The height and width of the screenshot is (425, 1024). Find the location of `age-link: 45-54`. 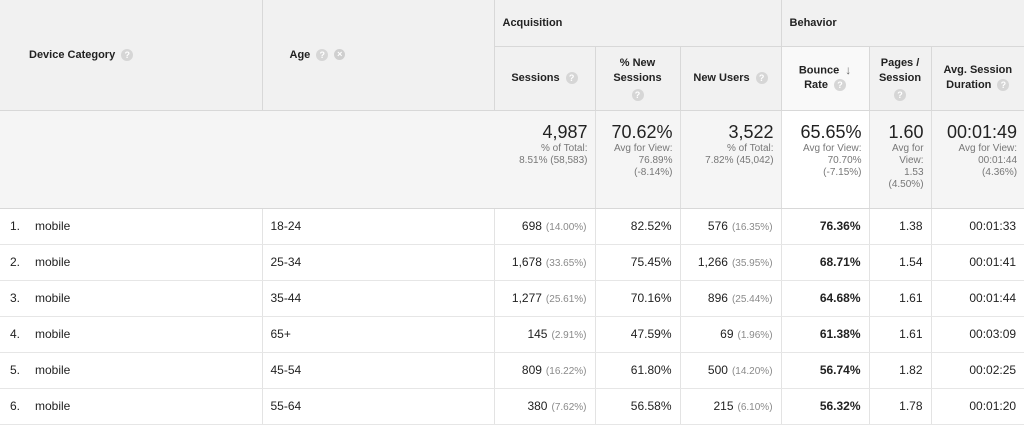

age-link: 45-54 is located at coordinates (286, 370).